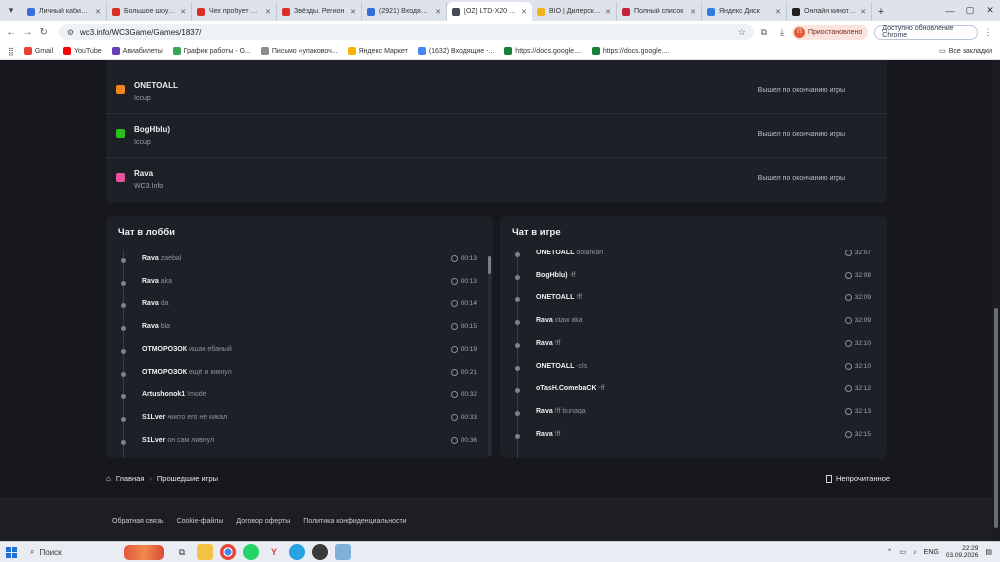 The height and width of the screenshot is (562, 1000). What do you see at coordinates (163, 394) in the screenshot?
I see `message-author: Artushonok1` at bounding box center [163, 394].